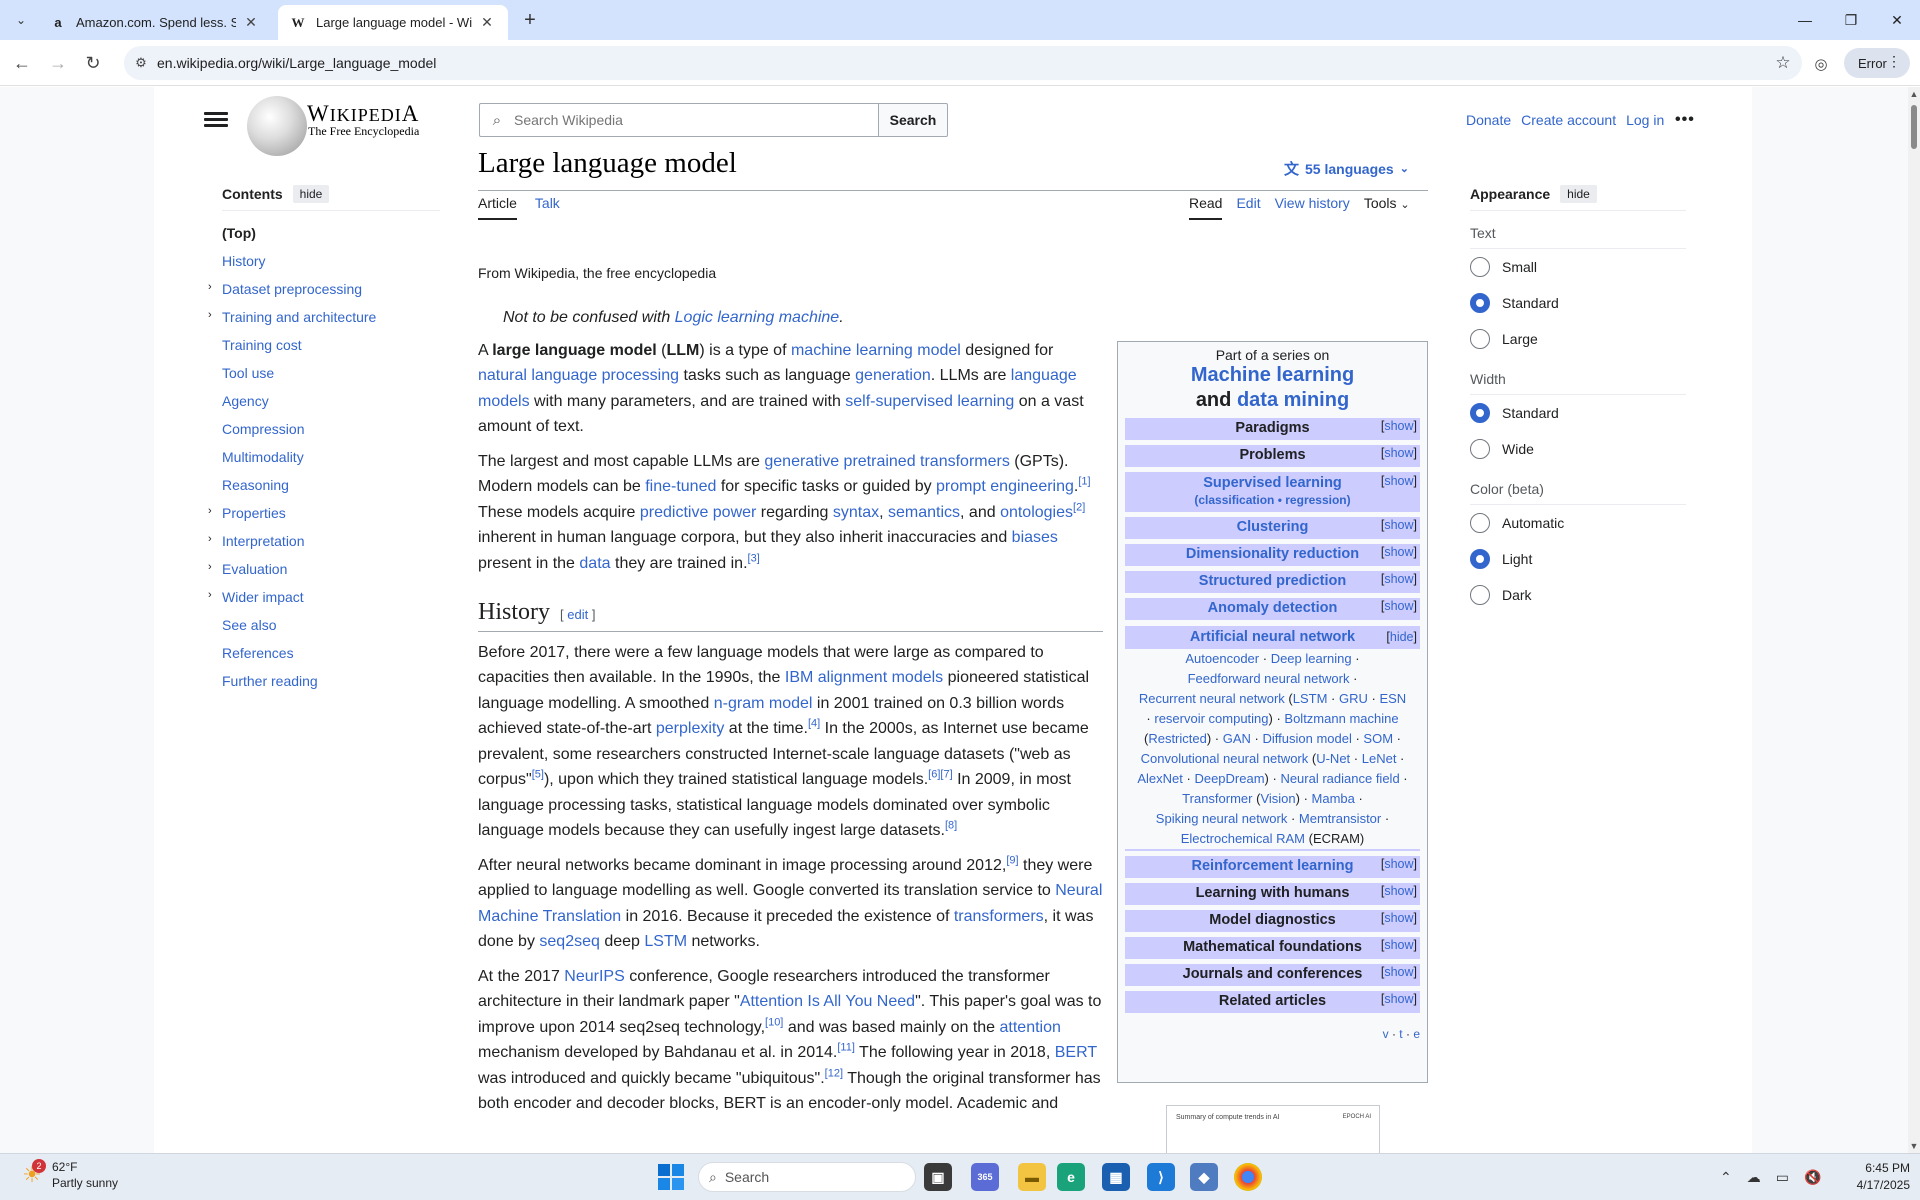  Describe the element at coordinates (1416, 1034) in the screenshot. I see `edit-template-link: e` at that location.